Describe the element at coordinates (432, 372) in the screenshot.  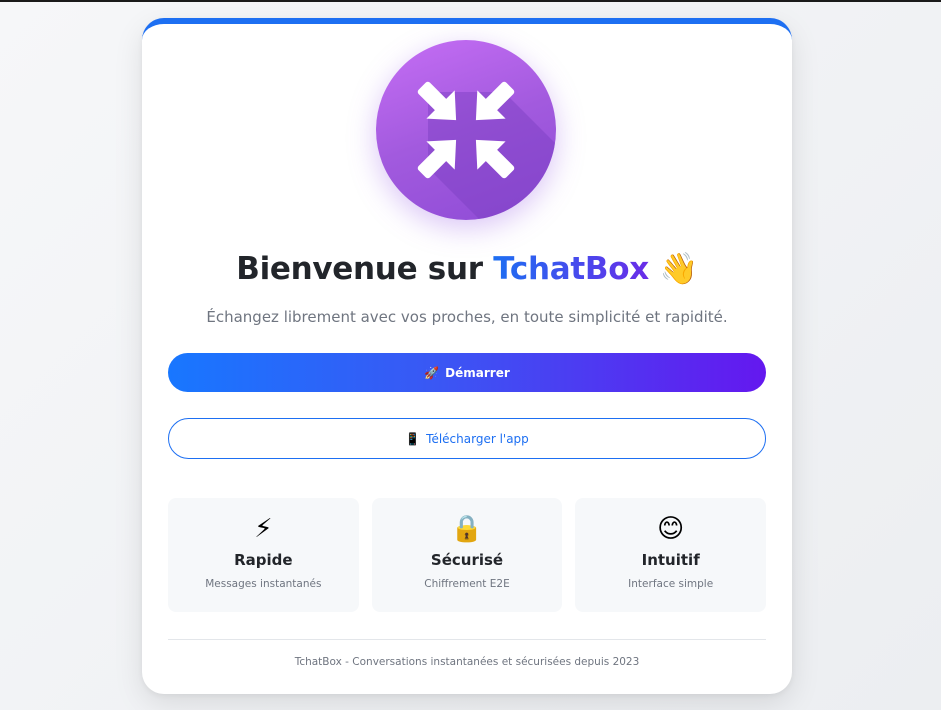
I see `rocket-icon: 🚀` at that location.